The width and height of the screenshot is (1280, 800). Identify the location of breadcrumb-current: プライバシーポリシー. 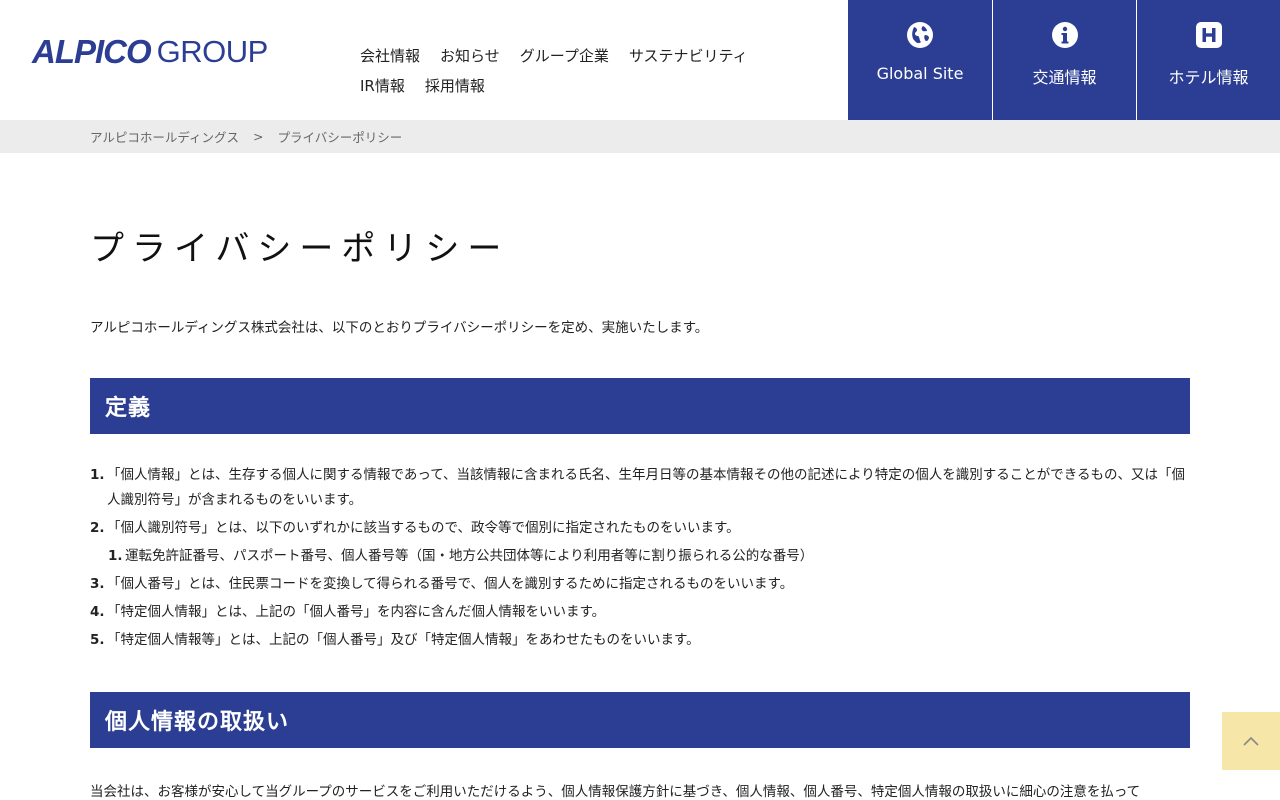
(340, 137).